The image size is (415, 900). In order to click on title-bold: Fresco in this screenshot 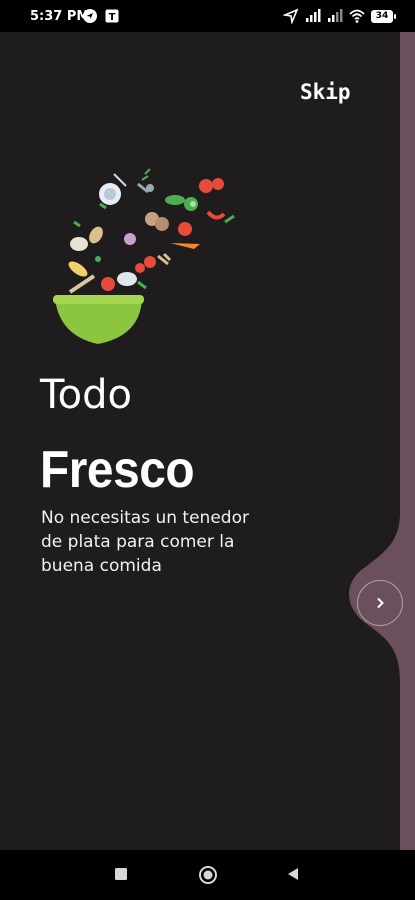, I will do `click(117, 470)`.